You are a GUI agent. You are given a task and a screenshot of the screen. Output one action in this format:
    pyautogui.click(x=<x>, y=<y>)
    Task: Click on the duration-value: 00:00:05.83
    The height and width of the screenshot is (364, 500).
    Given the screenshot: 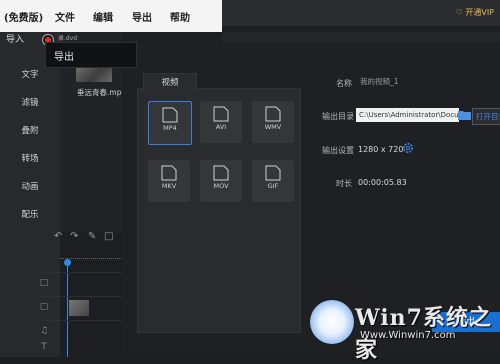 What is the action you would take?
    pyautogui.click(x=382, y=182)
    